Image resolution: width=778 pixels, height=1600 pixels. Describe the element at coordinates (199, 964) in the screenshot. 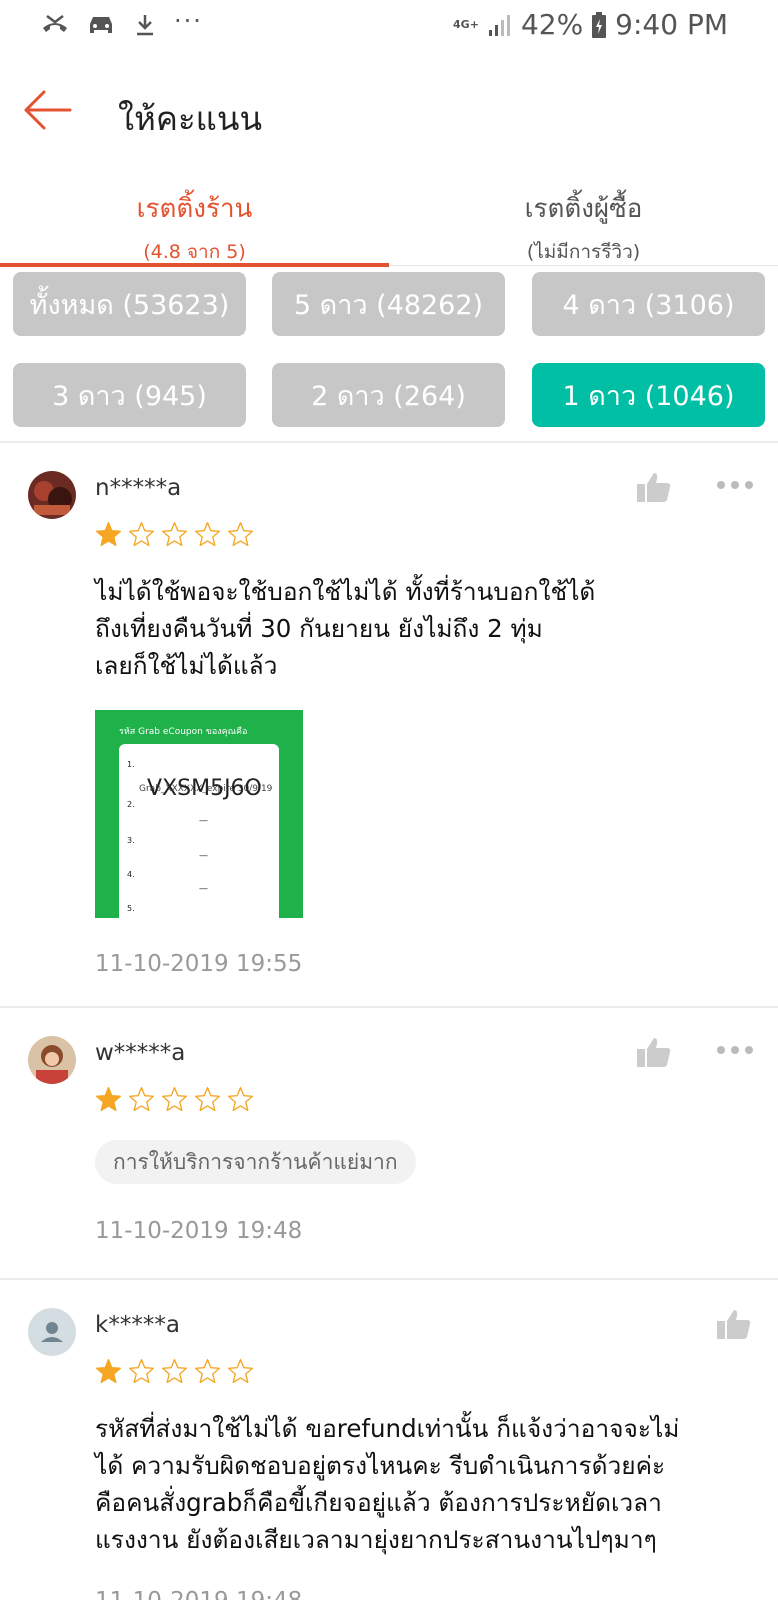

I see `review-date: 11-10-2019 19:55` at that location.